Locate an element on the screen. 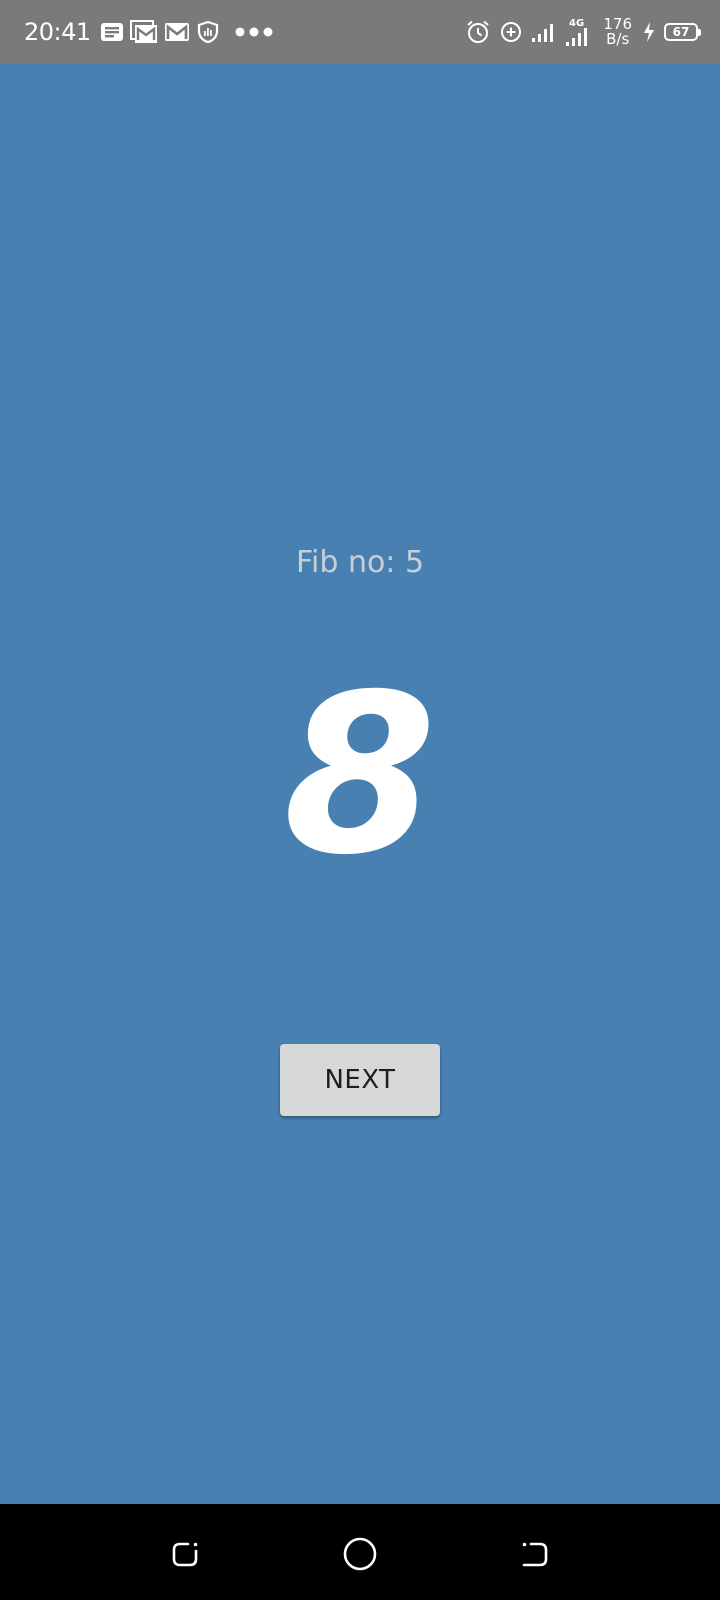  net-speed: 176 B/s is located at coordinates (617, 32).